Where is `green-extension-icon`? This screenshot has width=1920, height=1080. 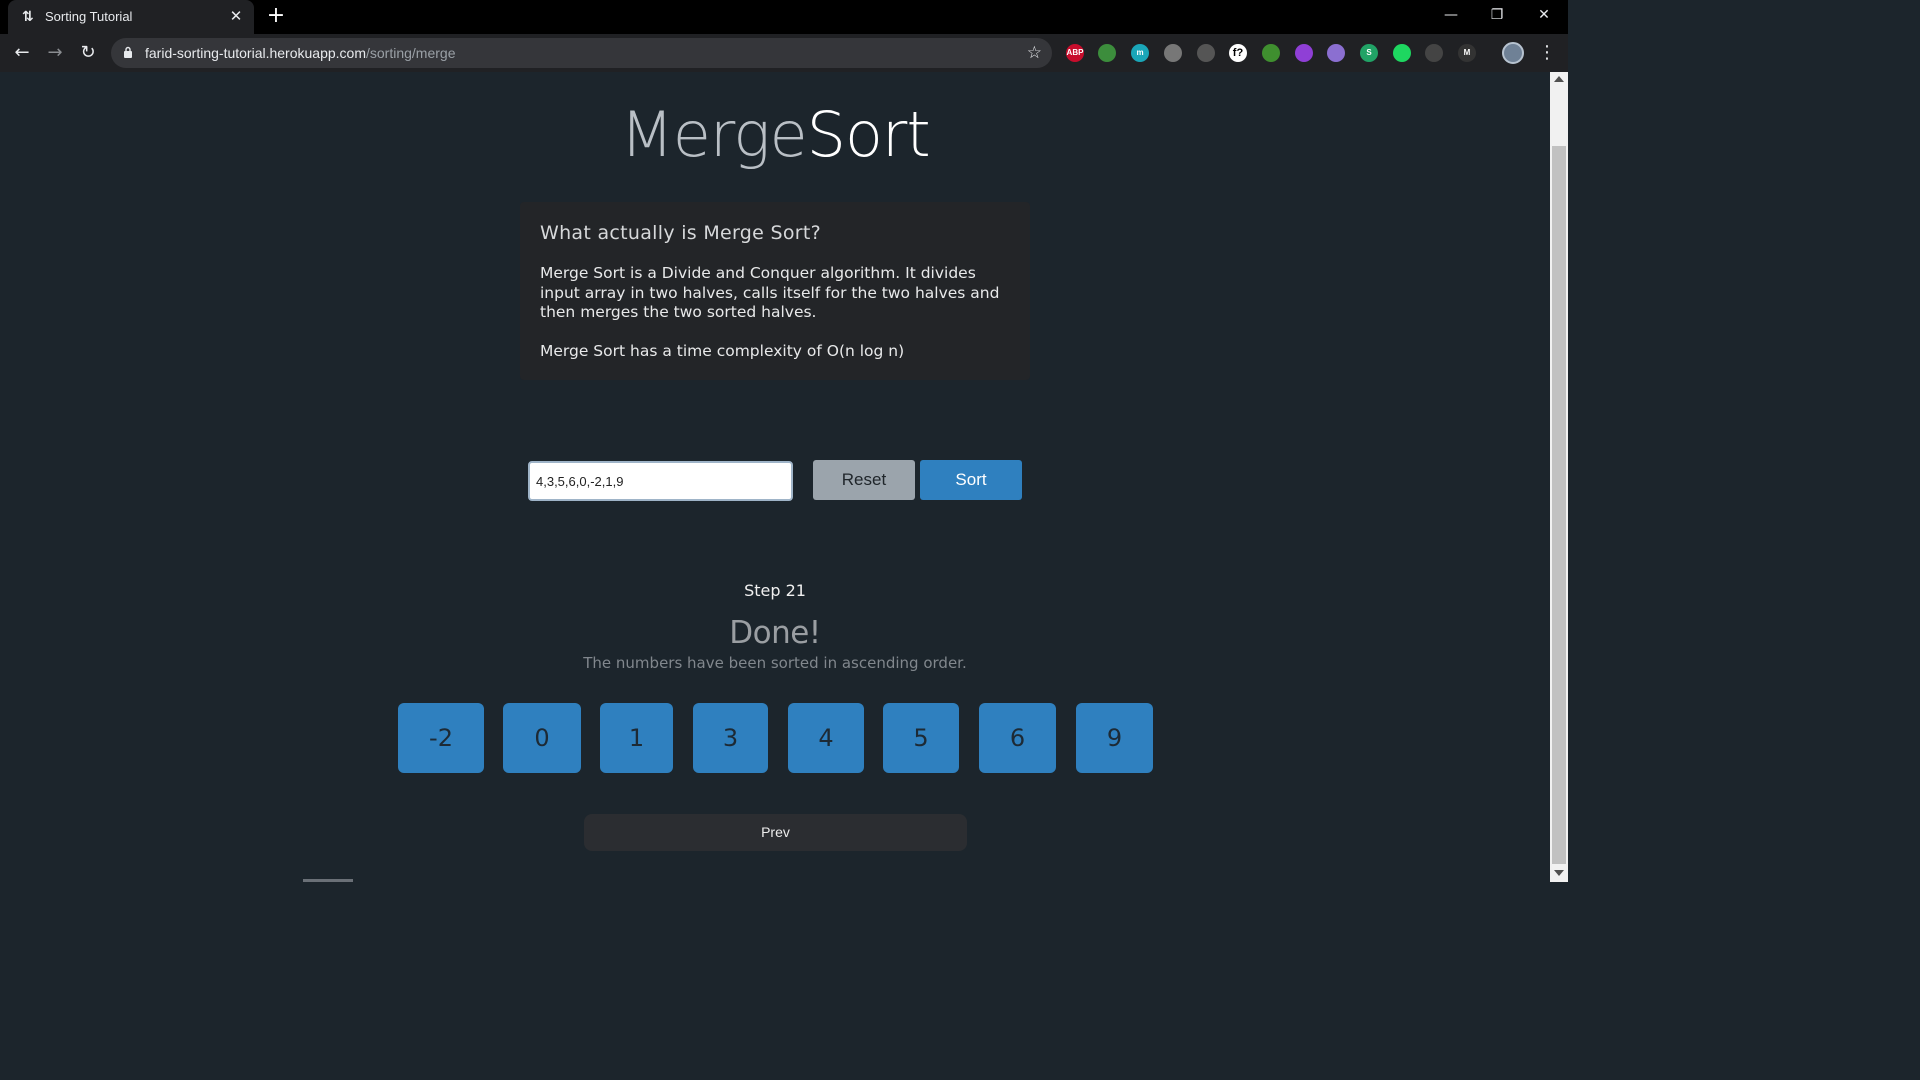 green-extension-icon is located at coordinates (1402, 53).